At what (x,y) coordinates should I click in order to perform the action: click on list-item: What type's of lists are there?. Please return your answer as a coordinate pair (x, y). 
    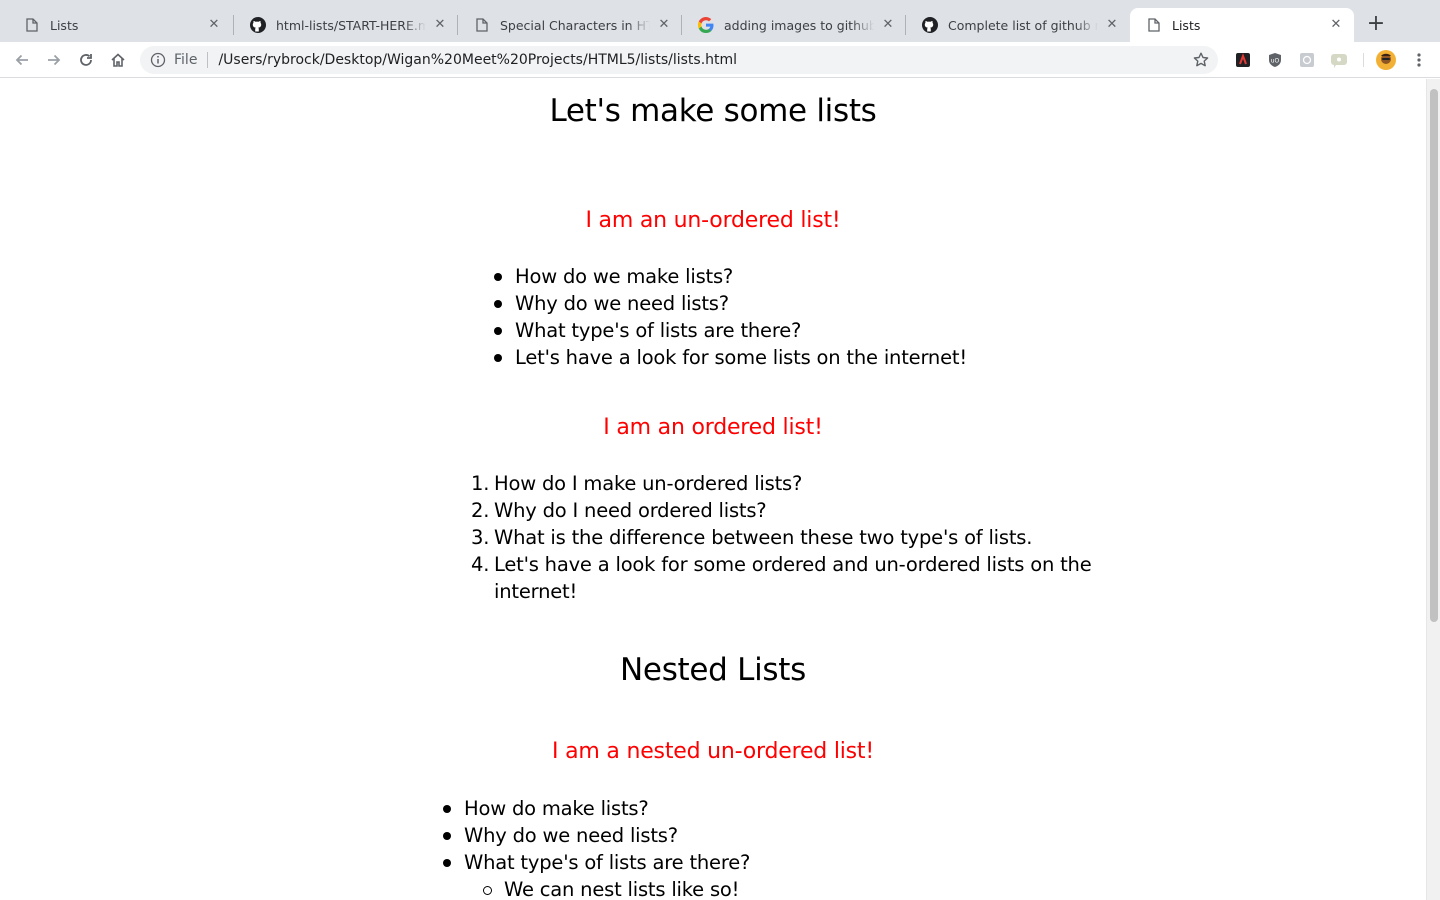
    Looking at the image, I should click on (730, 330).